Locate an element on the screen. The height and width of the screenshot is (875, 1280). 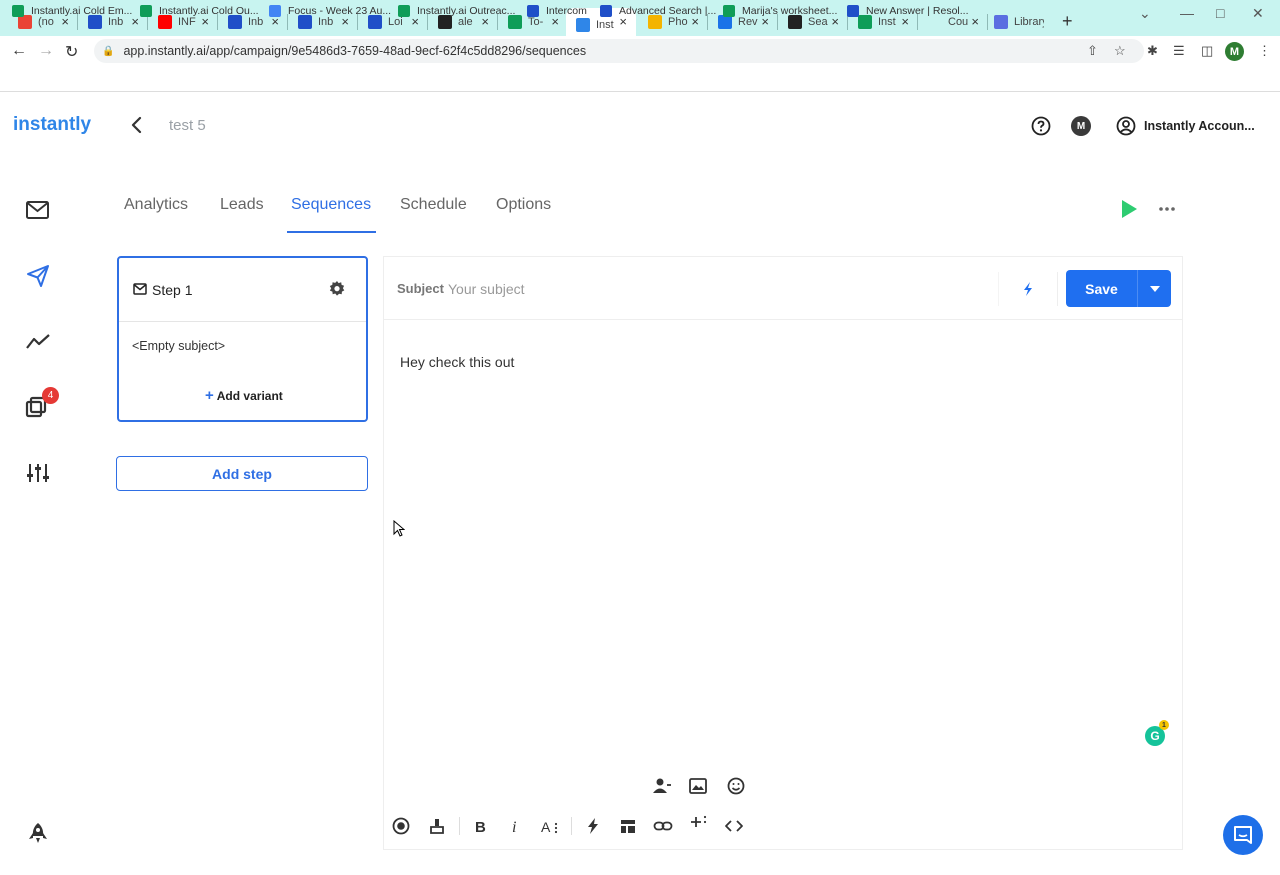
user-avatar: M is located at coordinates (1081, 126).